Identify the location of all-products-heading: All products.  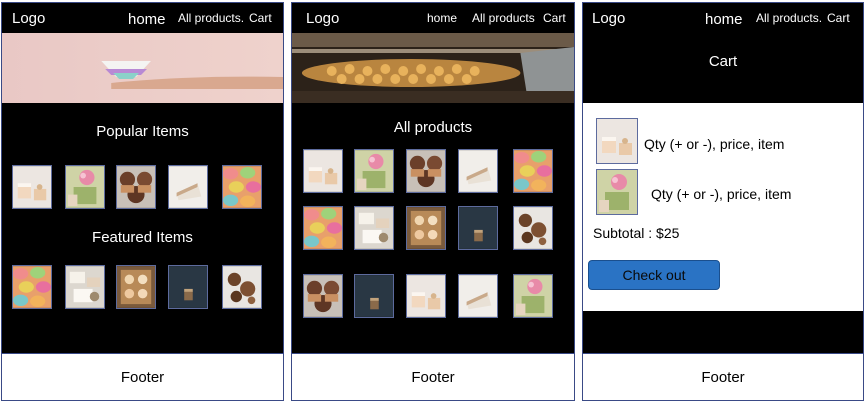
(433, 127).